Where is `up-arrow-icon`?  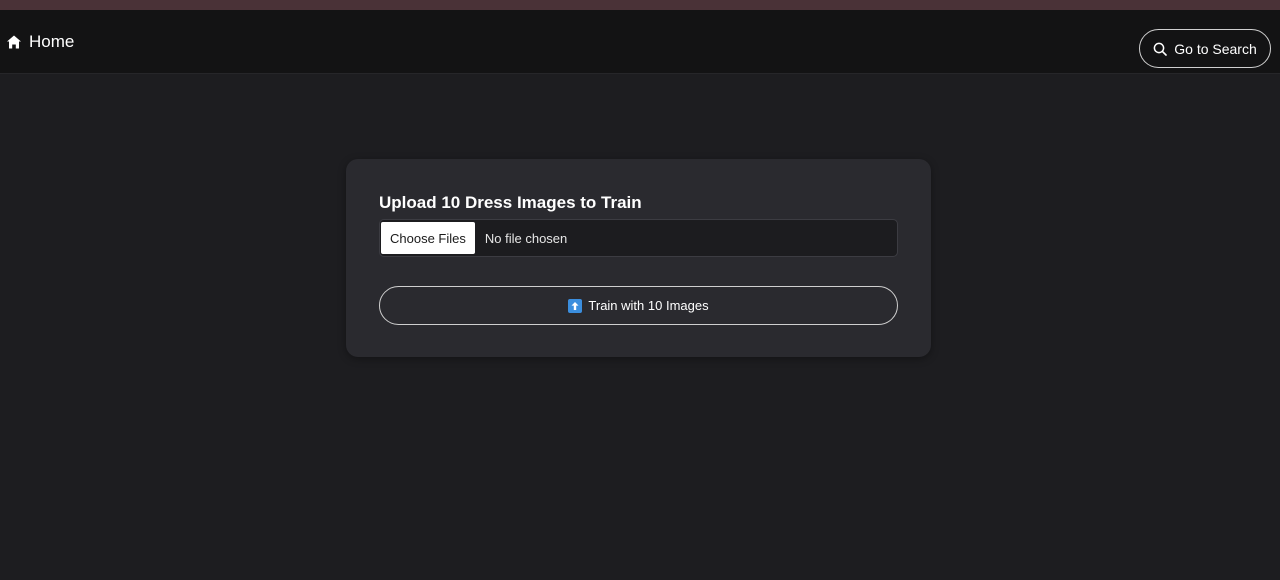 up-arrow-icon is located at coordinates (575, 305).